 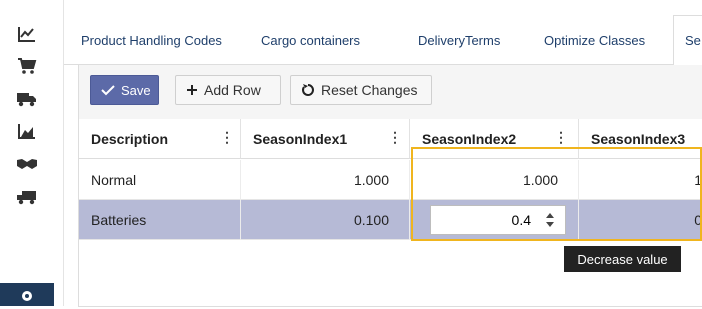 What do you see at coordinates (160, 180) in the screenshot?
I see `cell-description: Normal` at bounding box center [160, 180].